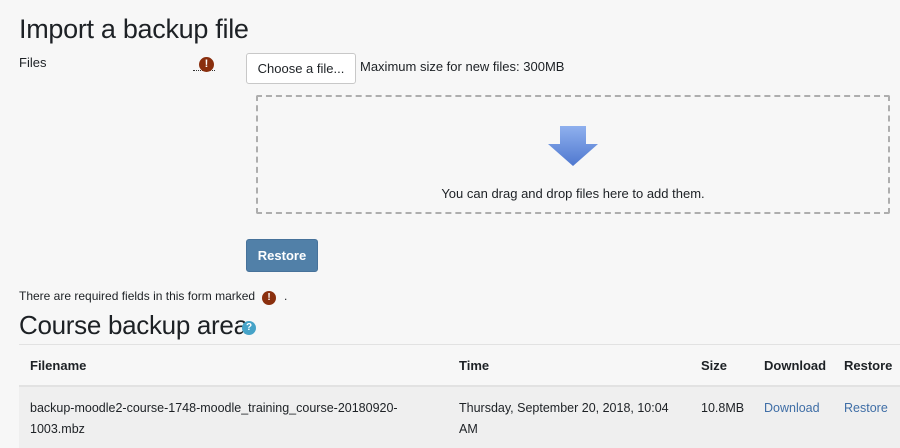 This screenshot has width=900, height=448. What do you see at coordinates (133, 325) in the screenshot?
I see `course-backup-area-title: Course backup area` at bounding box center [133, 325].